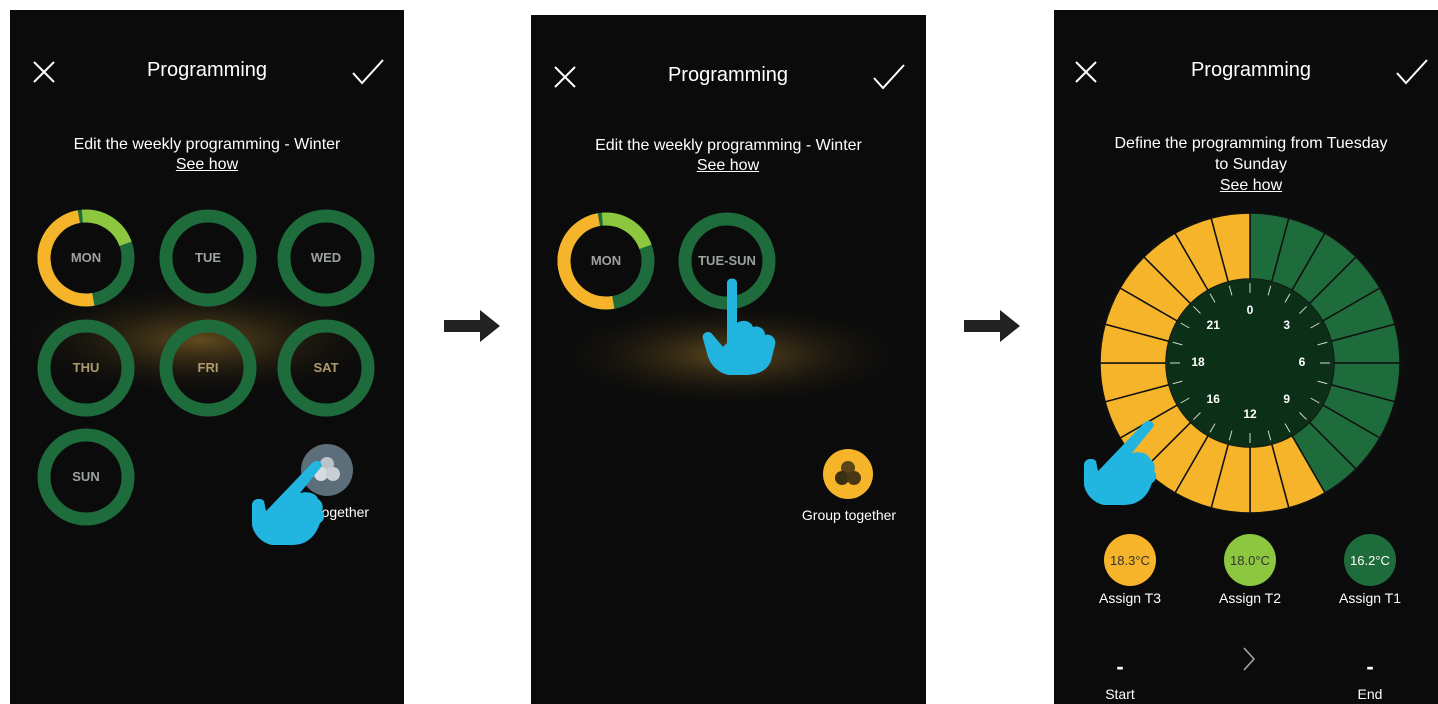 This screenshot has width=1438, height=704. I want to click on day-label: FRI, so click(208, 367).